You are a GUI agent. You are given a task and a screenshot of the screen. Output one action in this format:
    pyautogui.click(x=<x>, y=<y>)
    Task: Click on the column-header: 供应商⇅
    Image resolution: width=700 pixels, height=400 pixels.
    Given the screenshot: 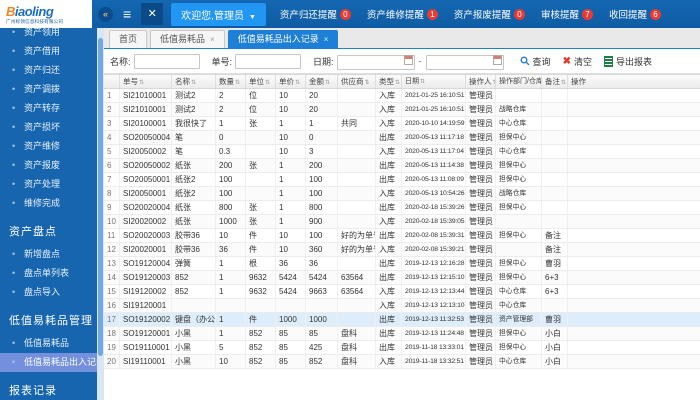 What is the action you would take?
    pyautogui.click(x=357, y=81)
    